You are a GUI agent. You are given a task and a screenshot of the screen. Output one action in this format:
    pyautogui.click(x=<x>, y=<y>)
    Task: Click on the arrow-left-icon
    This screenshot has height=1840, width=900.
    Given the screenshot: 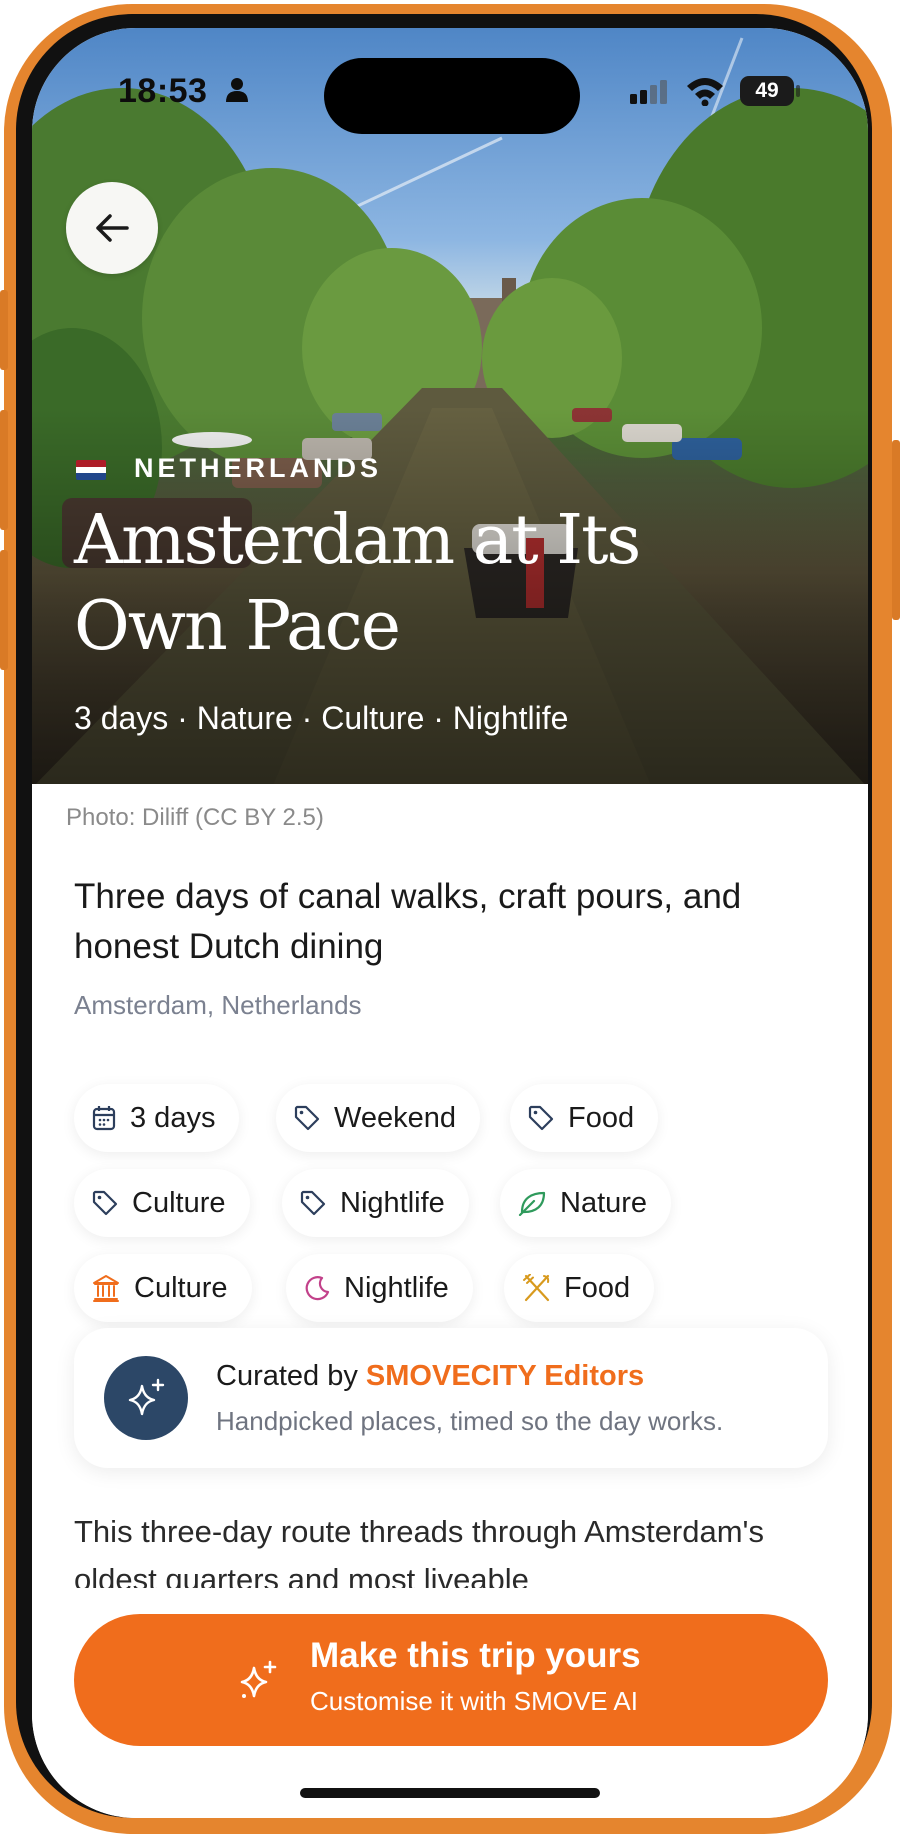 What is the action you would take?
    pyautogui.click(x=112, y=228)
    